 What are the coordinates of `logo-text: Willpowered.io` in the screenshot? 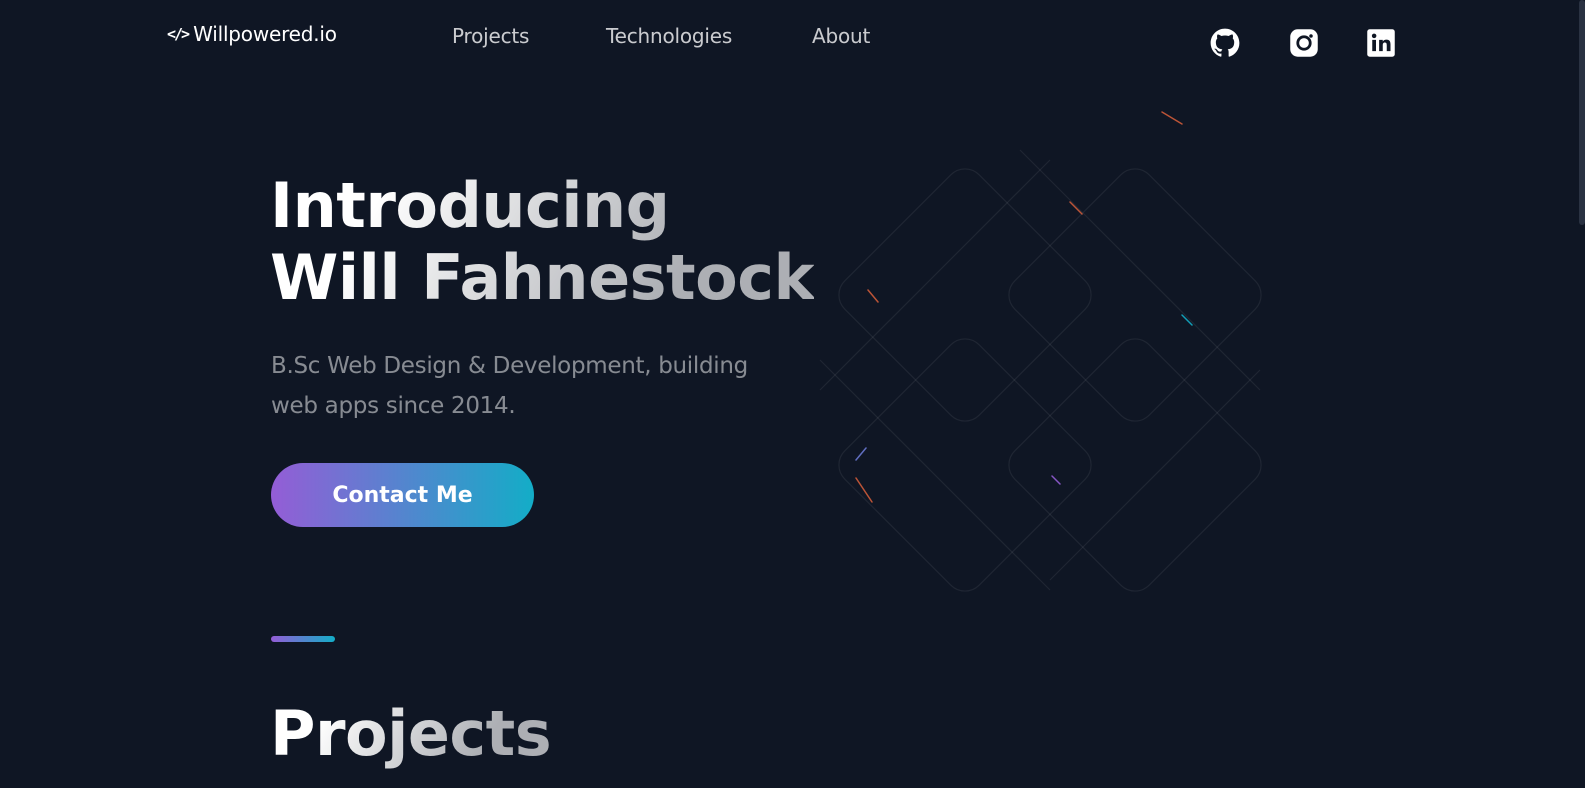 It's located at (265, 34).